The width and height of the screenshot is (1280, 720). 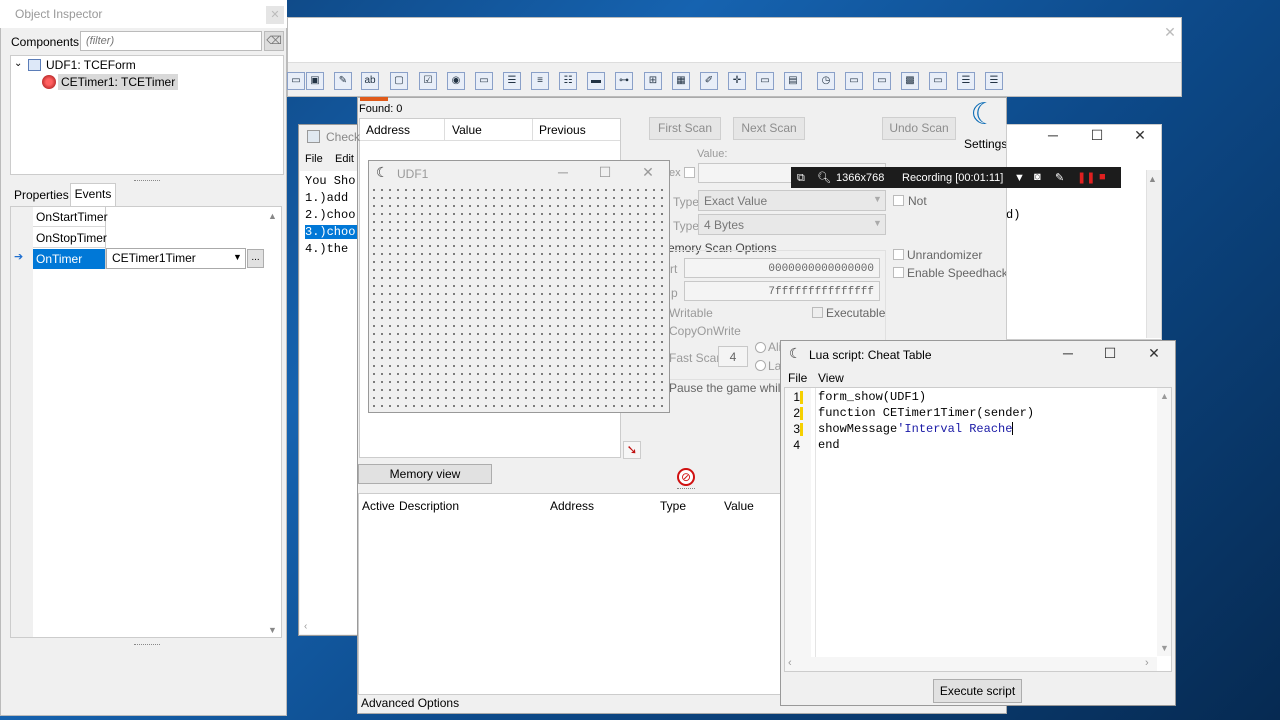 I want to click on event-name: OnStartTimer, so click(x=70, y=217).